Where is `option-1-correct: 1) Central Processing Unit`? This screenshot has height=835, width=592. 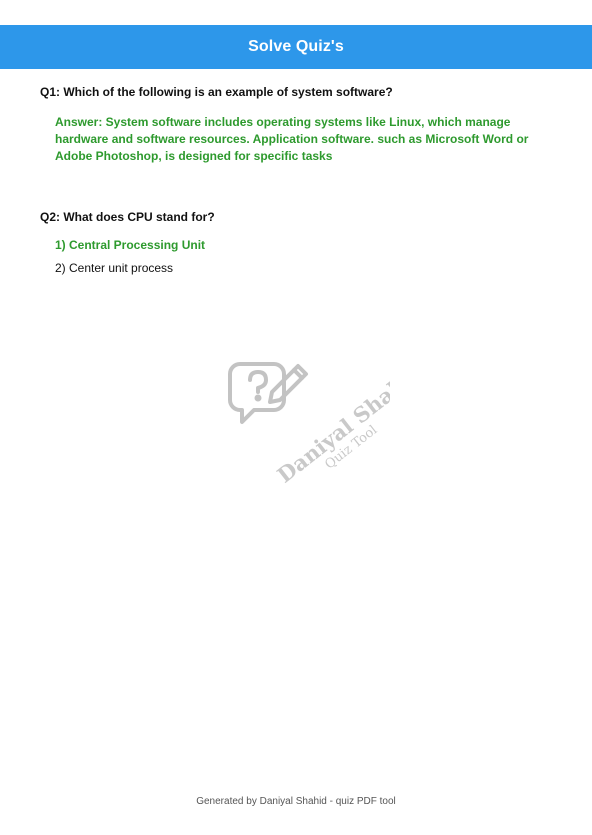 option-1-correct: 1) Central Processing Unit is located at coordinates (130, 245).